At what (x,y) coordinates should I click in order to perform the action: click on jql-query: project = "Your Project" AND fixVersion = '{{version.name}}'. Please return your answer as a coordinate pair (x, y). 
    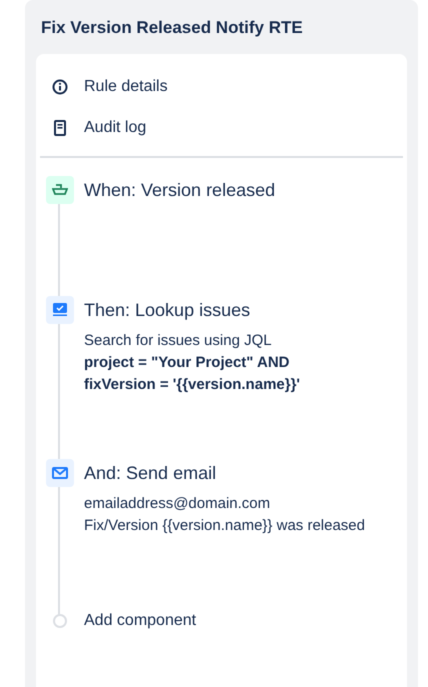
    Looking at the image, I should click on (192, 374).